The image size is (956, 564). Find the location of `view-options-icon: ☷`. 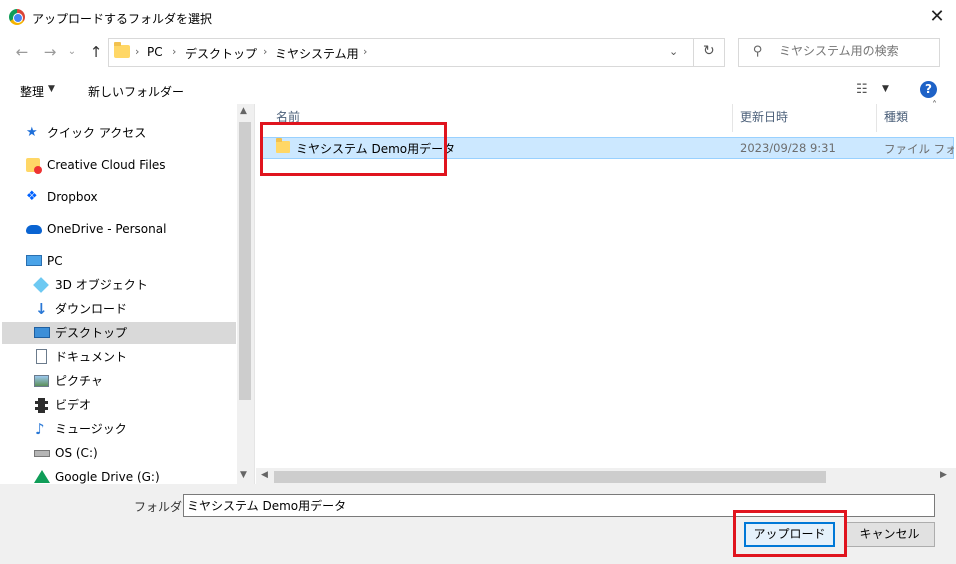

view-options-icon: ☷ is located at coordinates (862, 89).